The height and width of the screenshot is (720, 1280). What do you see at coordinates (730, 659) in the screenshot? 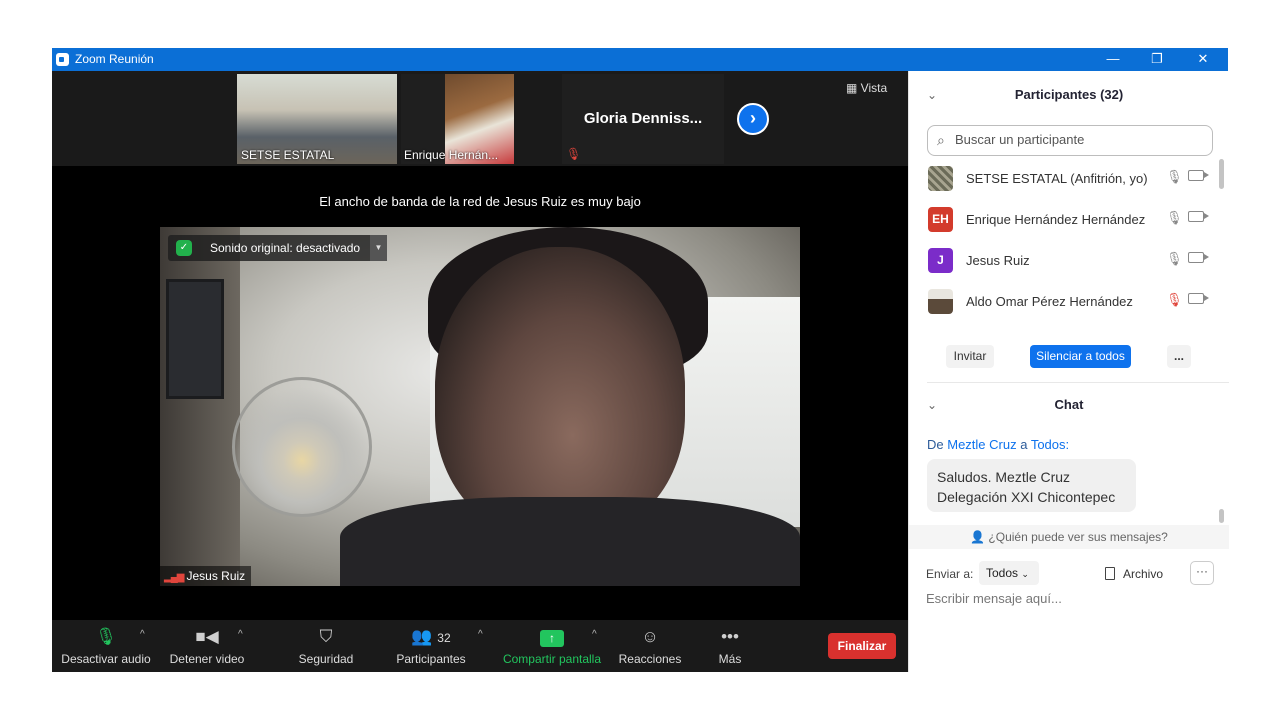
I see `toolbar-label: Más` at bounding box center [730, 659].